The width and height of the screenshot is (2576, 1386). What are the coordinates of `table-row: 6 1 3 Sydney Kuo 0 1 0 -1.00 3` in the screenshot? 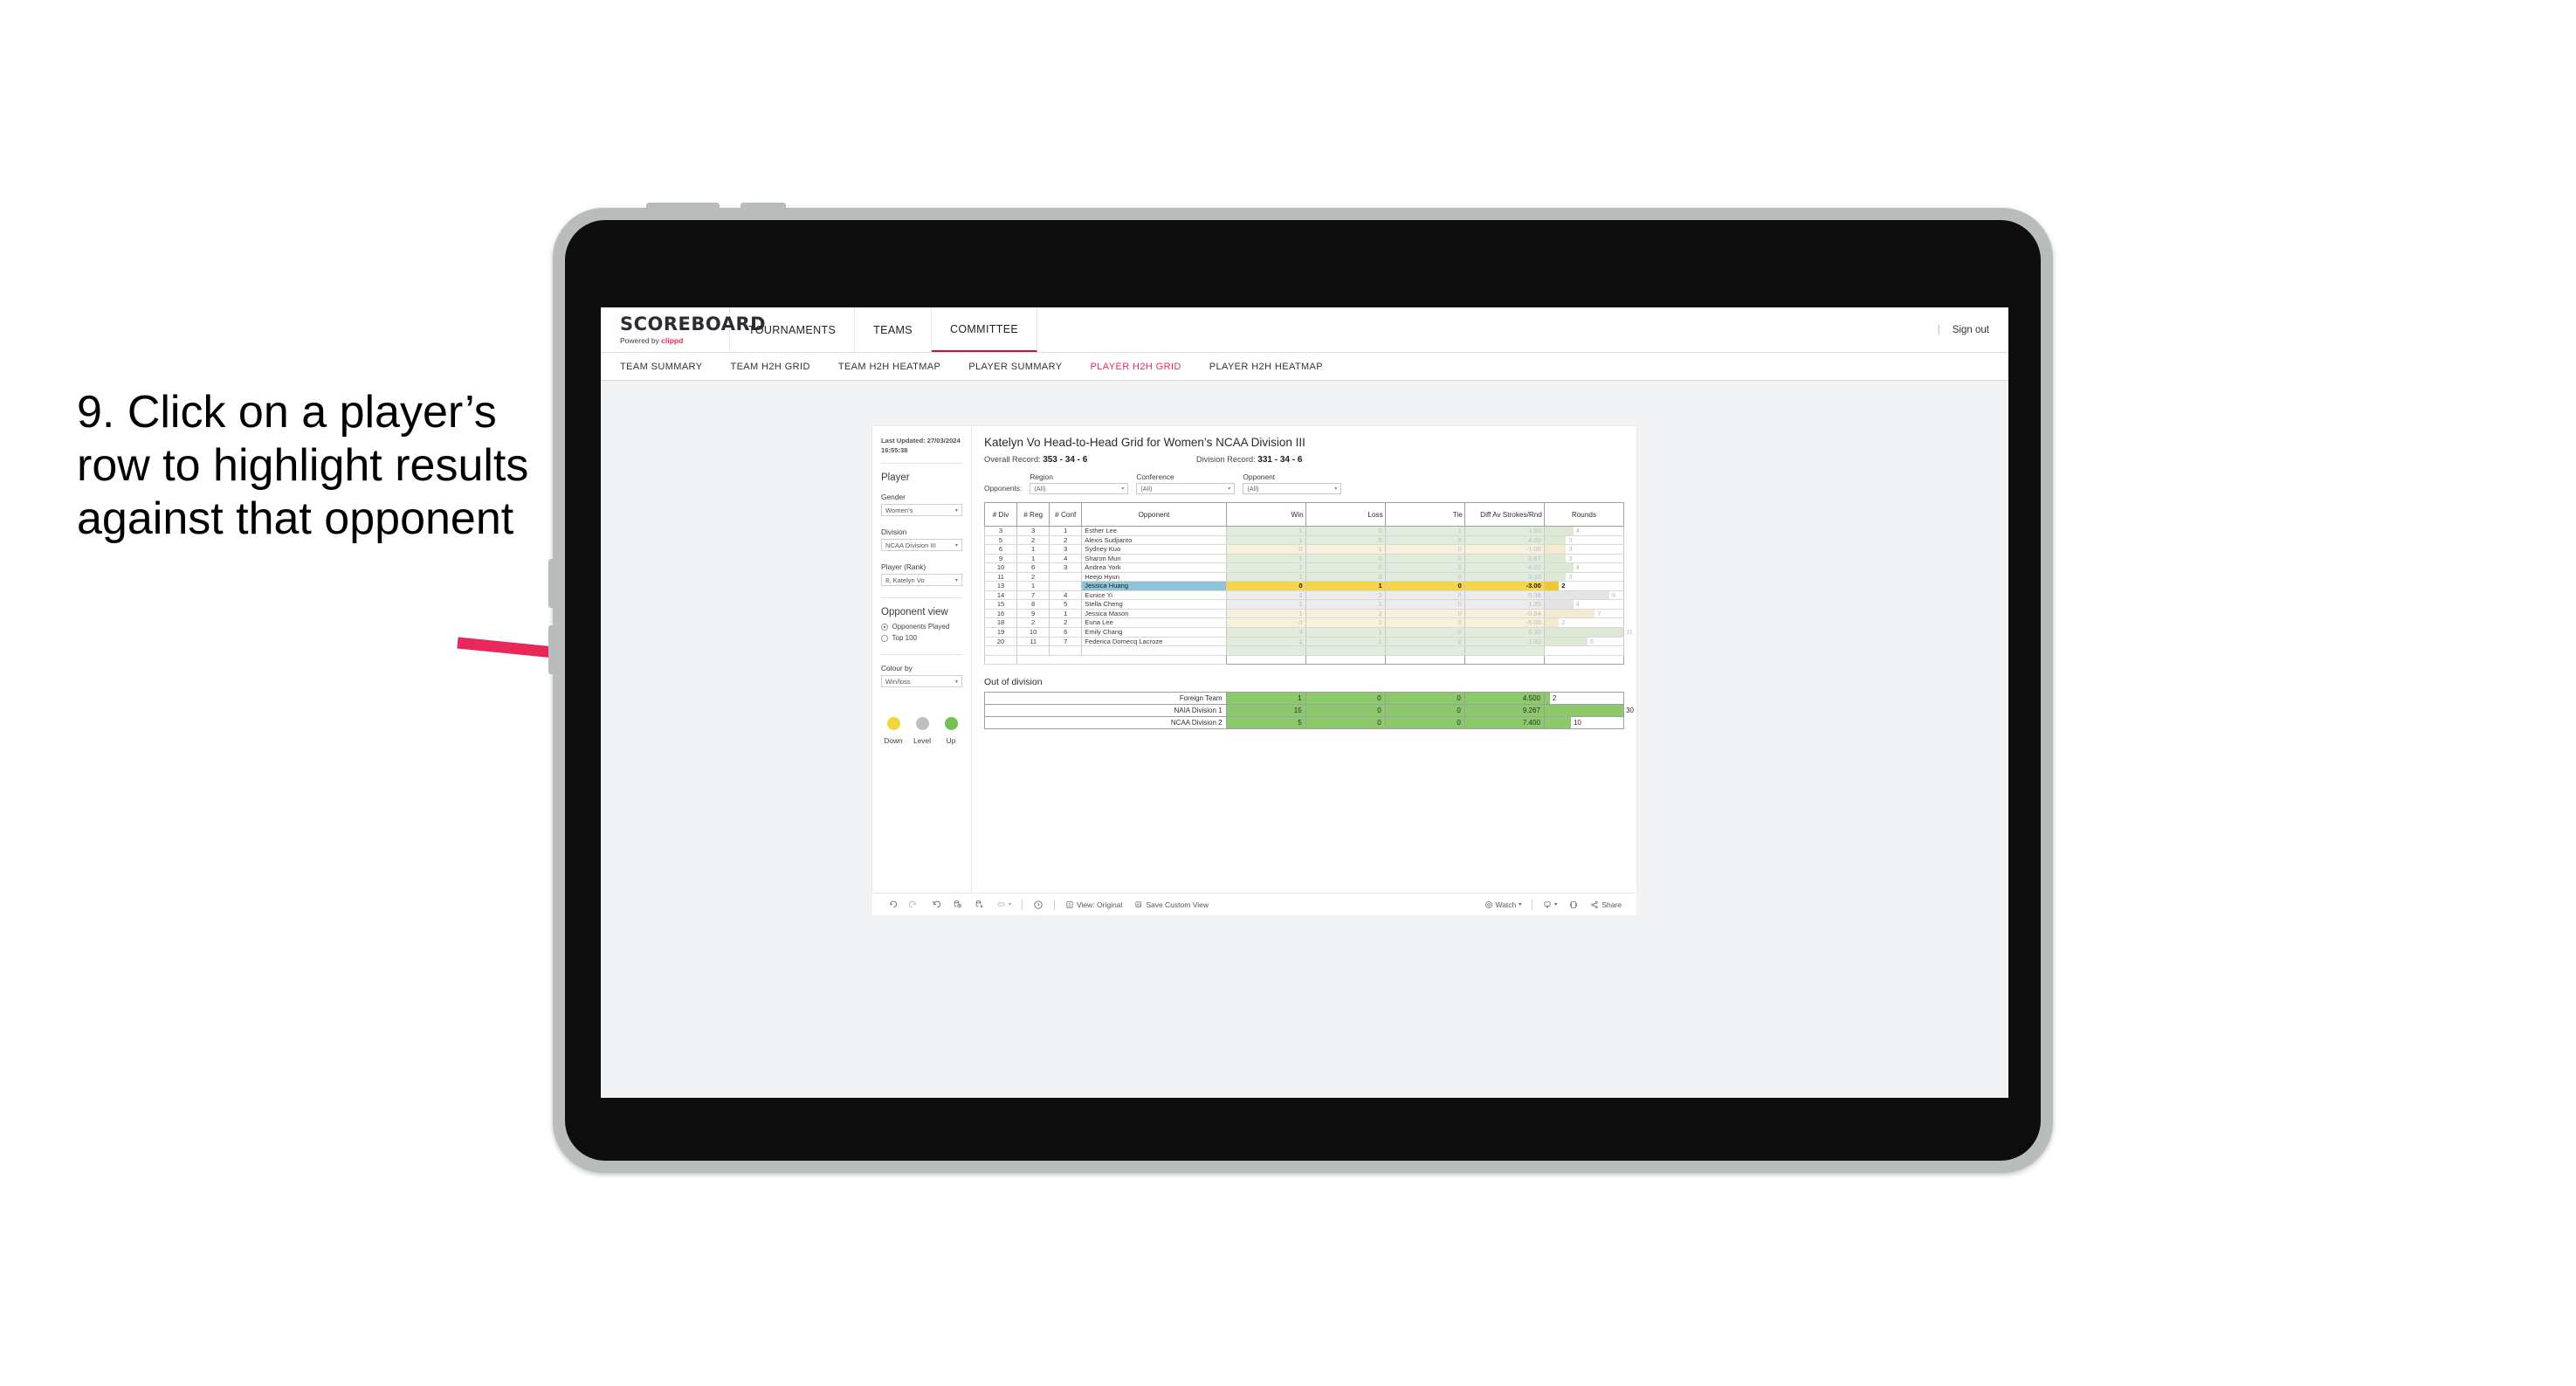 It's located at (1304, 549).